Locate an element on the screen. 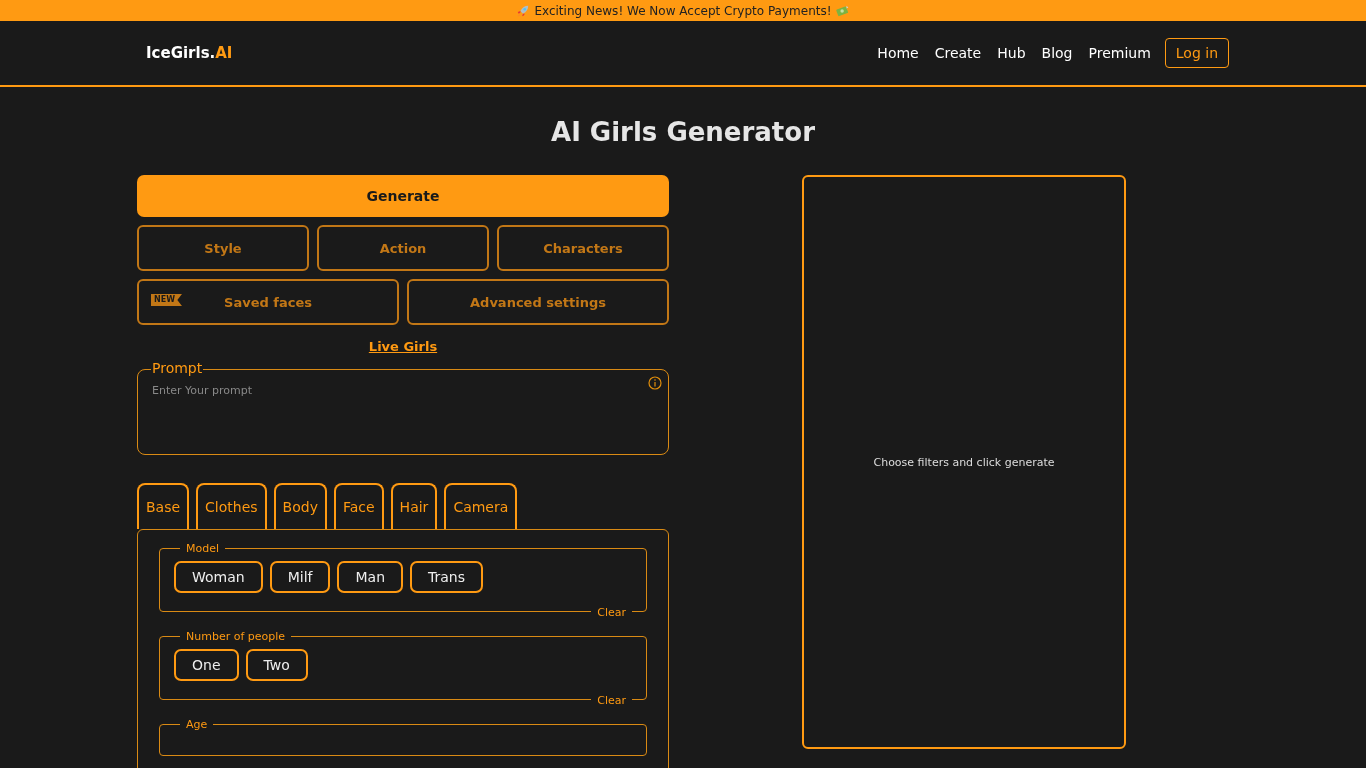  preview-message: Choose filters and click generate is located at coordinates (964, 462).